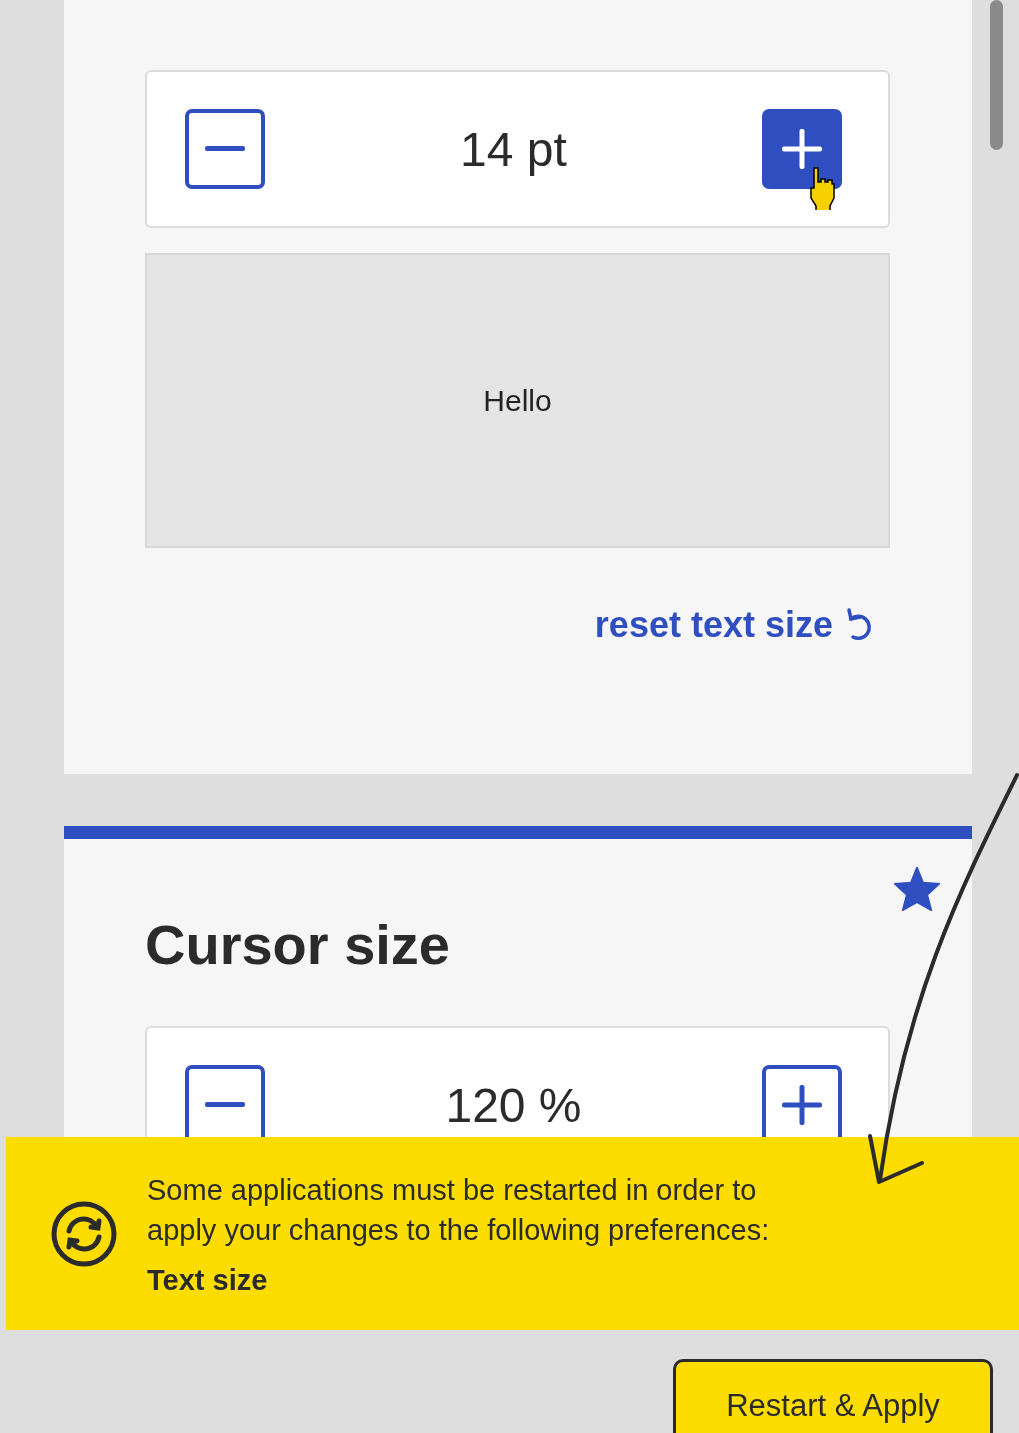  Describe the element at coordinates (513, 1105) in the screenshot. I see `value-text: 120 %` at that location.